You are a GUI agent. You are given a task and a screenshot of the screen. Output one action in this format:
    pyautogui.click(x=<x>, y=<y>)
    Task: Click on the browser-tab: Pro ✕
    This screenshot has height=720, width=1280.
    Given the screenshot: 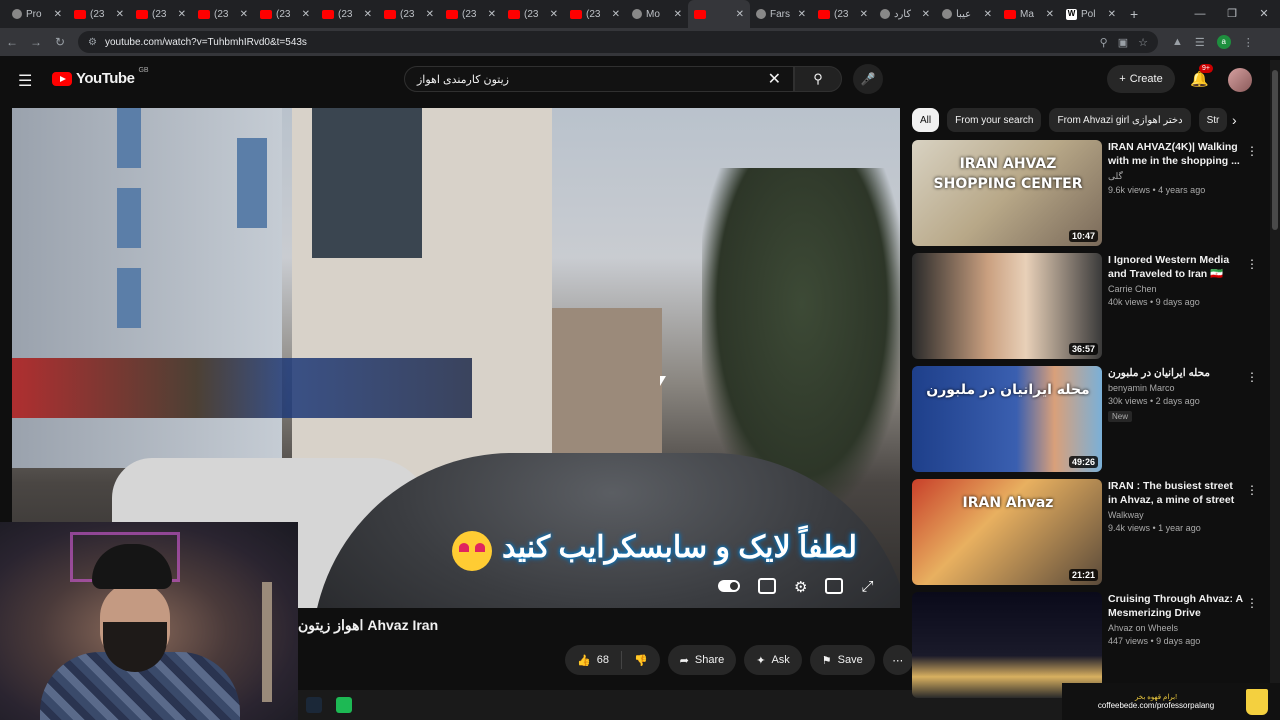 What is the action you would take?
    pyautogui.click(x=37, y=14)
    